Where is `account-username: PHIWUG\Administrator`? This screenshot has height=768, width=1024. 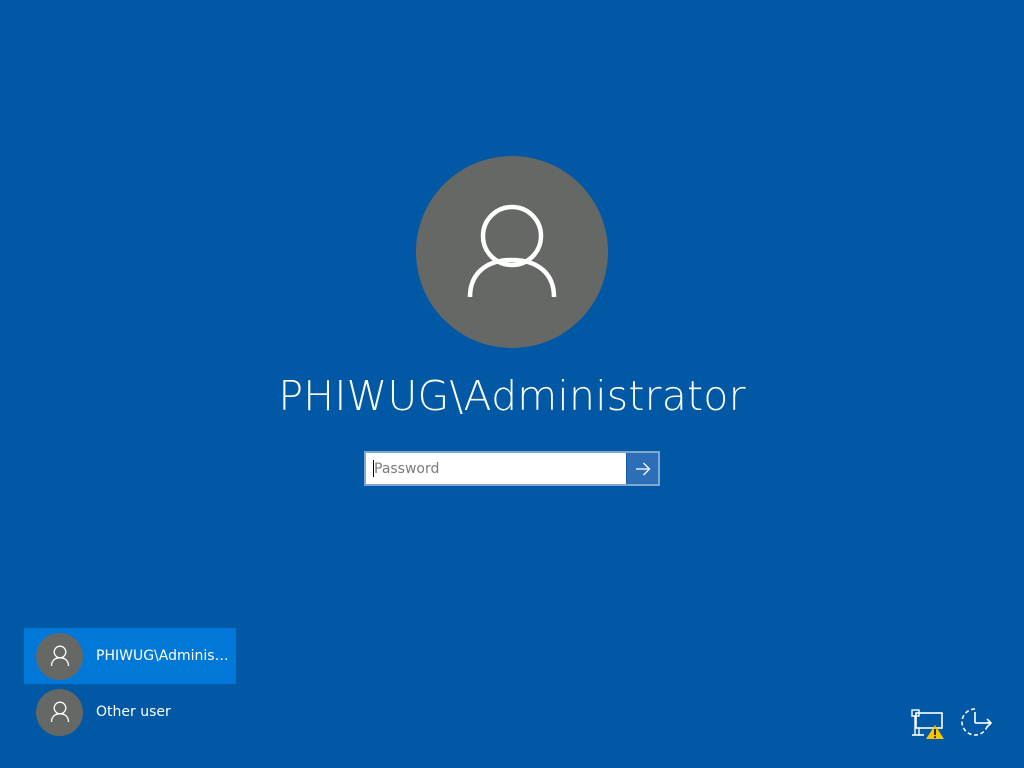
account-username: PHIWUG\Administrator is located at coordinates (512, 396).